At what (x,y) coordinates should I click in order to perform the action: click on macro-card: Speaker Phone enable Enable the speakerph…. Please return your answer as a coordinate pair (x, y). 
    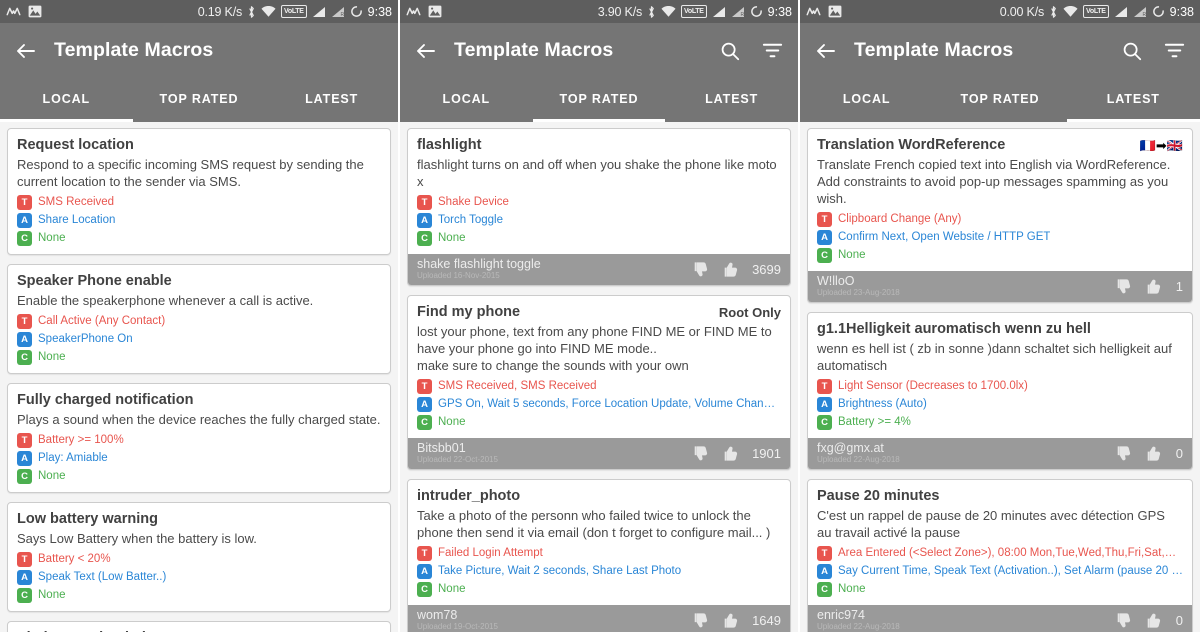
    Looking at the image, I should click on (199, 319).